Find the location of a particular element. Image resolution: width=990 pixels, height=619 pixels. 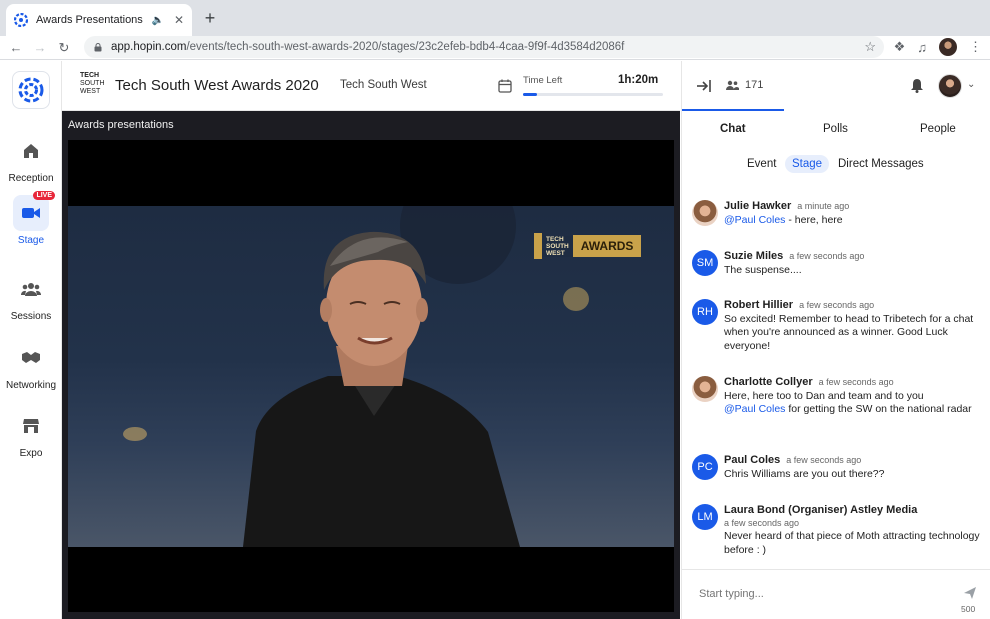

tab-polls: Polls is located at coordinates (835, 129).